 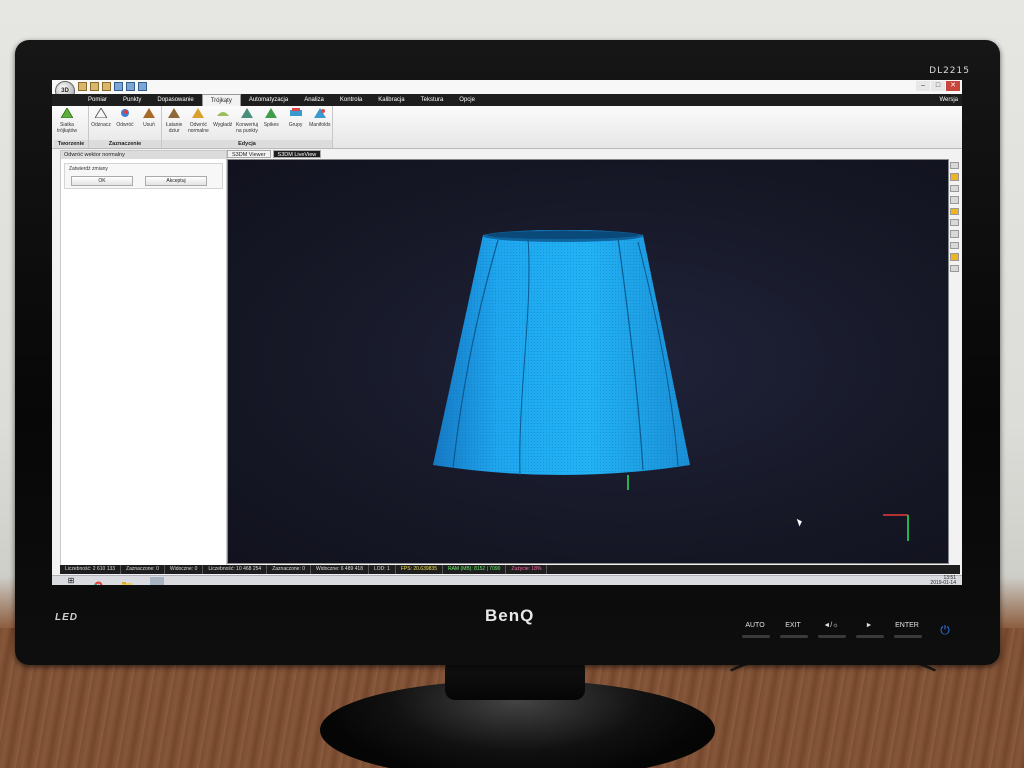 What do you see at coordinates (940, 296) in the screenshot?
I see `view-toolbar` at bounding box center [940, 296].